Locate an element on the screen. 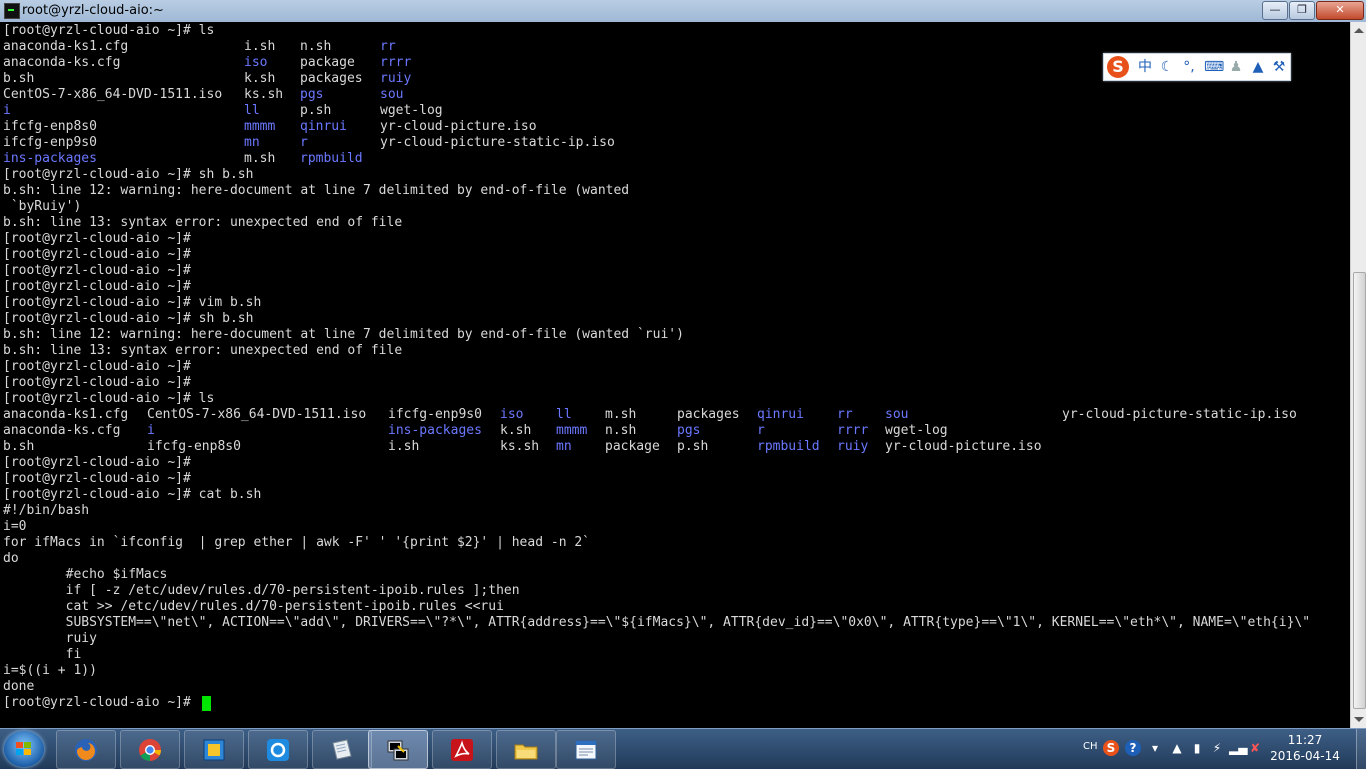 The image size is (1366, 769). terminal-text: #!/bin/bash is located at coordinates (46, 510).